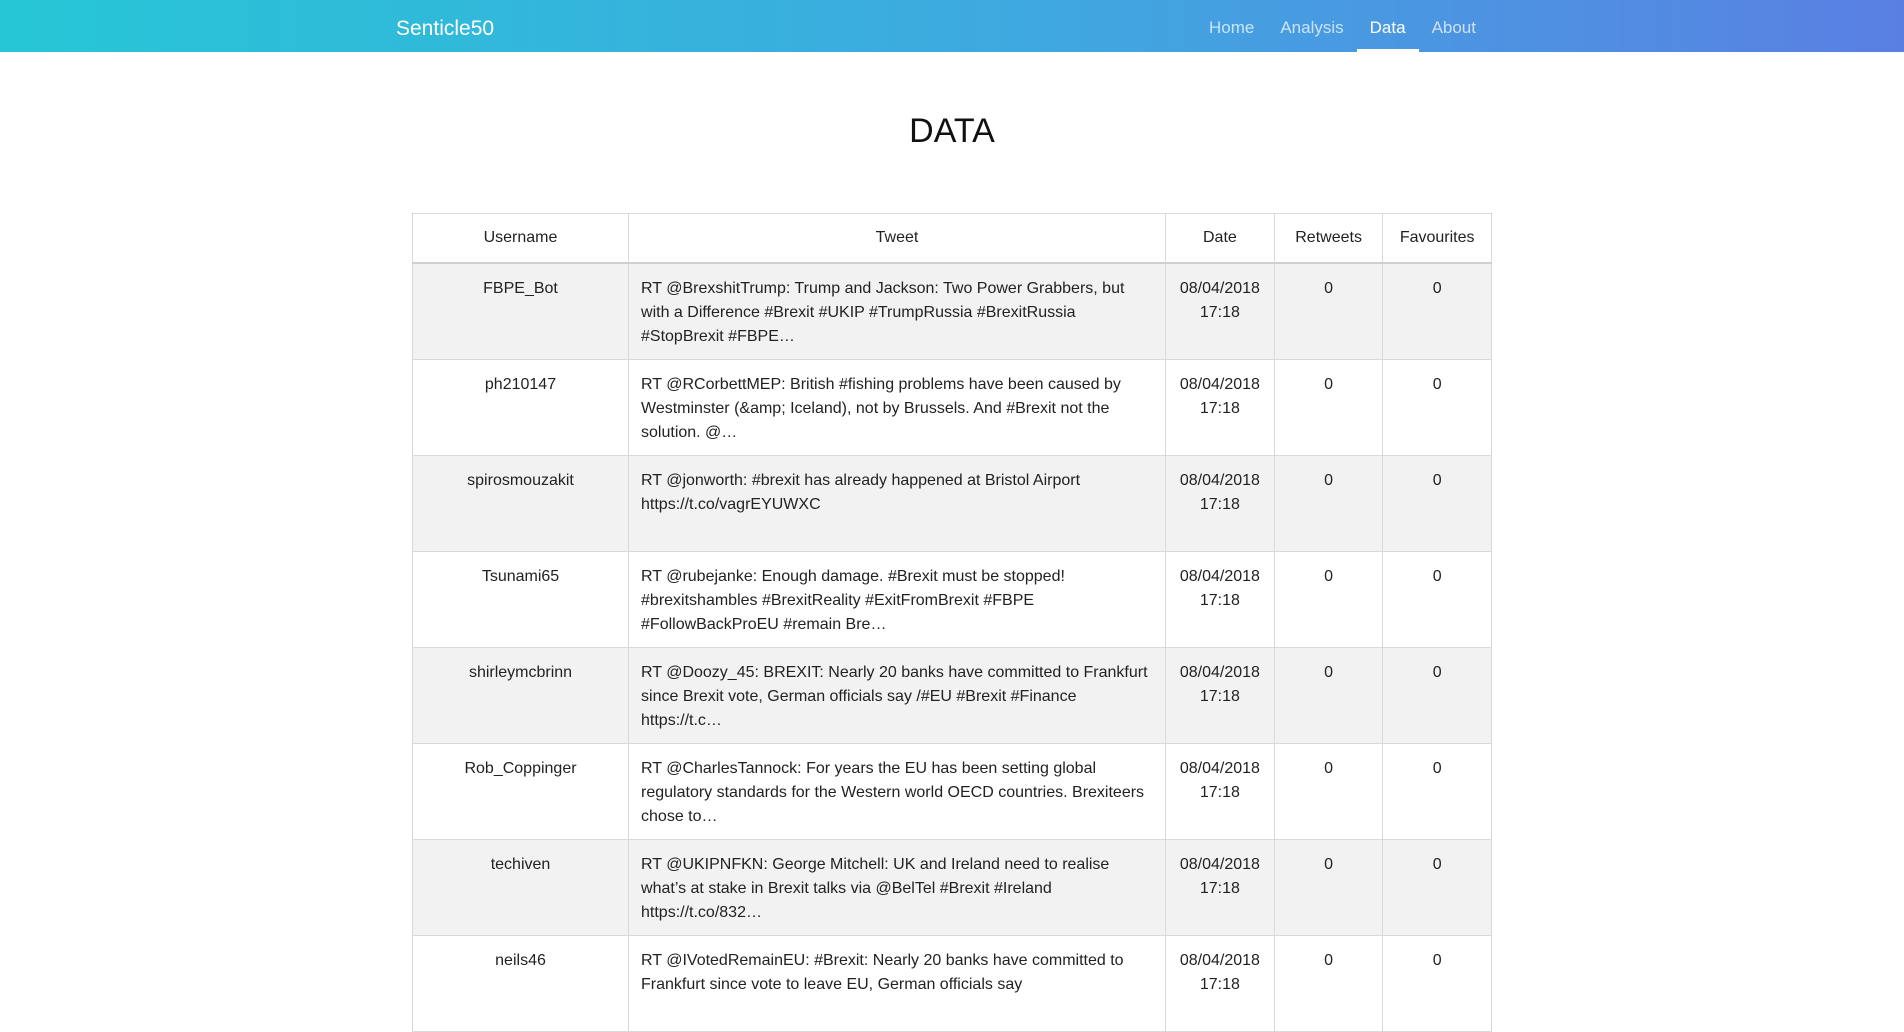  What do you see at coordinates (520, 695) in the screenshot?
I see `cell-username: shirleymcbrinn` at bounding box center [520, 695].